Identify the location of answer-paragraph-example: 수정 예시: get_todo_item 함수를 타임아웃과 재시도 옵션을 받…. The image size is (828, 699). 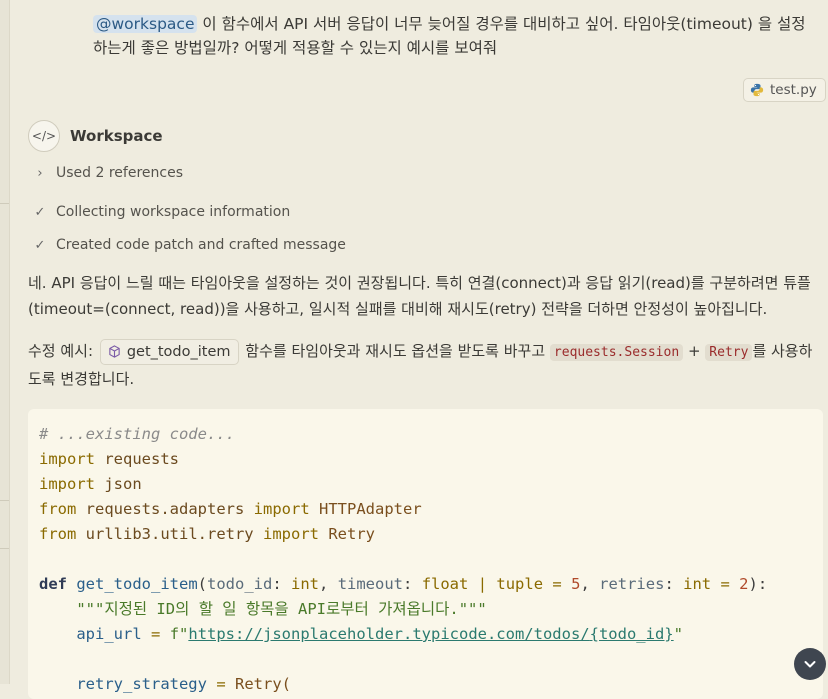
(423, 365).